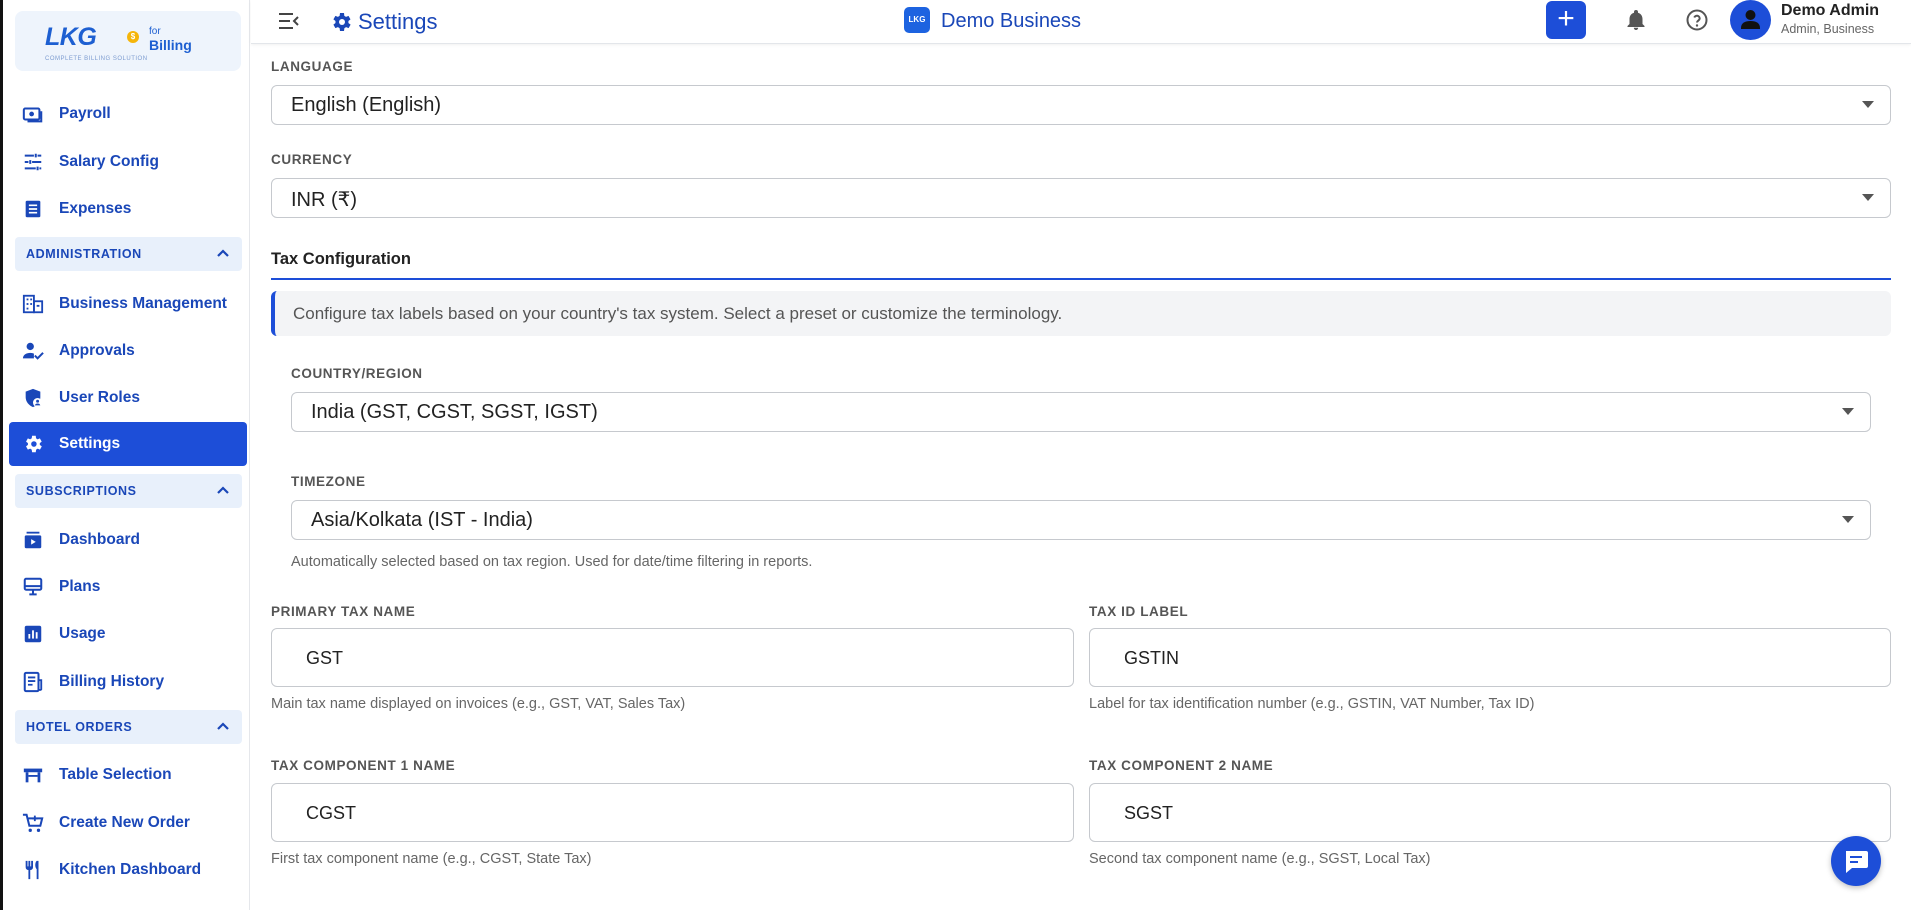 The width and height of the screenshot is (1911, 910). I want to click on section-title: HOTEL ORDERS, so click(79, 727).